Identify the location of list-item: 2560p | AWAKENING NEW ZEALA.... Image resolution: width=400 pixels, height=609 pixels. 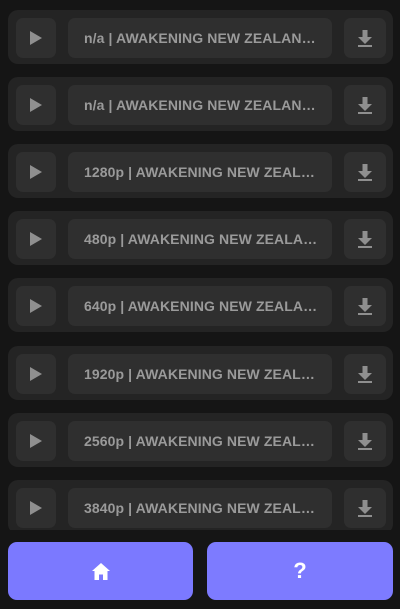
(200, 440).